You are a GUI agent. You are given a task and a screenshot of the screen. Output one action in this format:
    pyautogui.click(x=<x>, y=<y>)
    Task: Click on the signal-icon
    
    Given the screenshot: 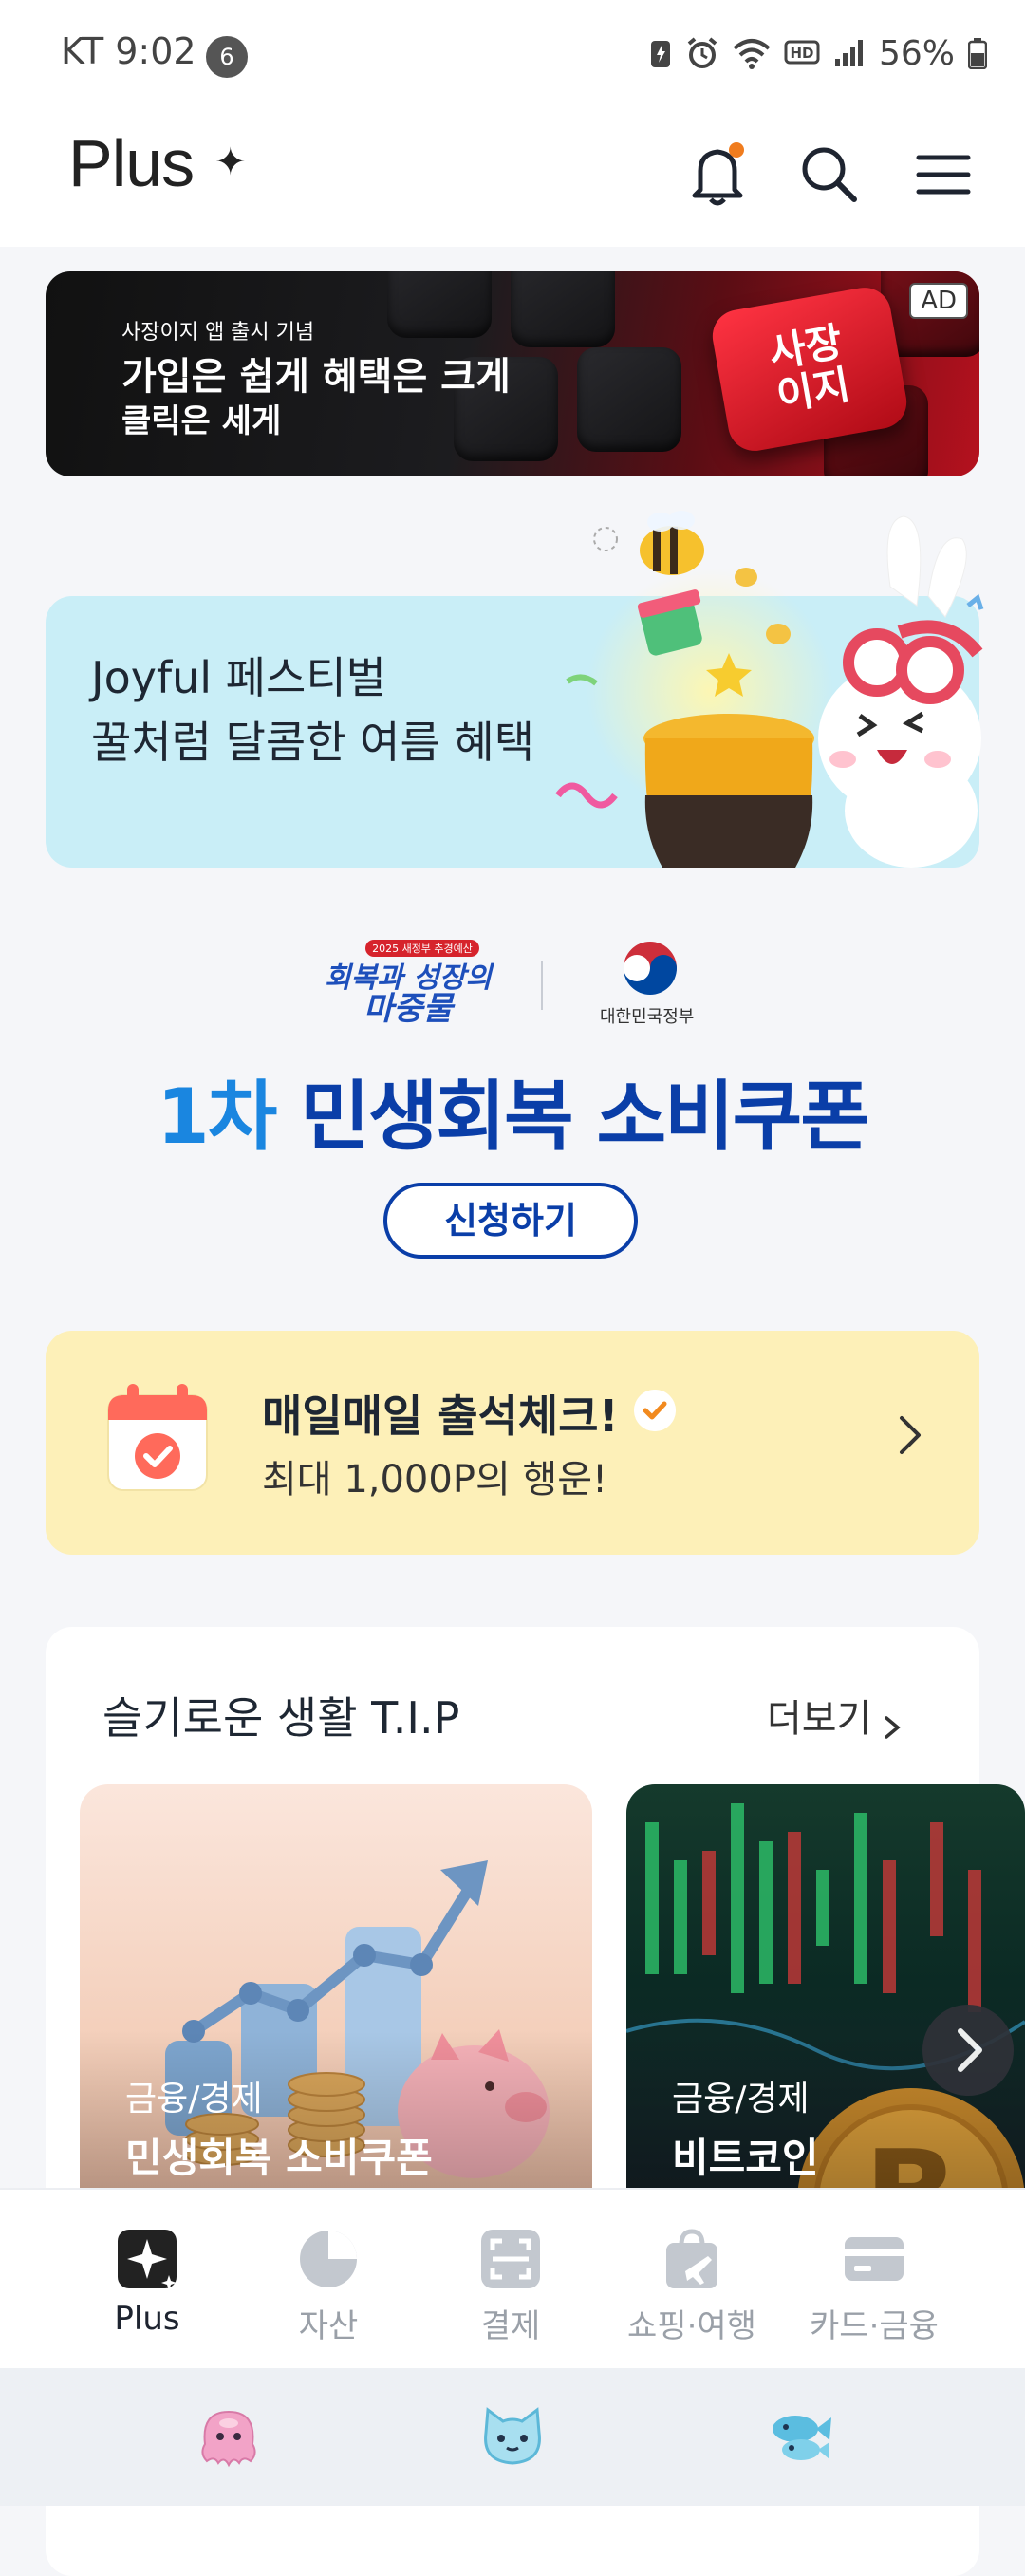 What is the action you would take?
    pyautogui.click(x=849, y=53)
    